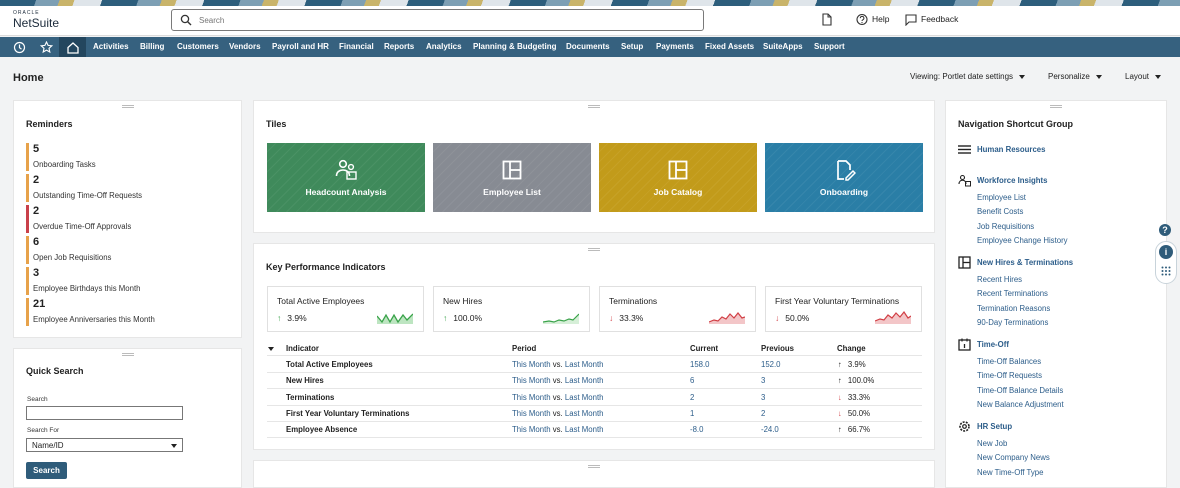 The width and height of the screenshot is (1180, 488). What do you see at coordinates (1013, 457) in the screenshot?
I see `shortcut-link: New Company News` at bounding box center [1013, 457].